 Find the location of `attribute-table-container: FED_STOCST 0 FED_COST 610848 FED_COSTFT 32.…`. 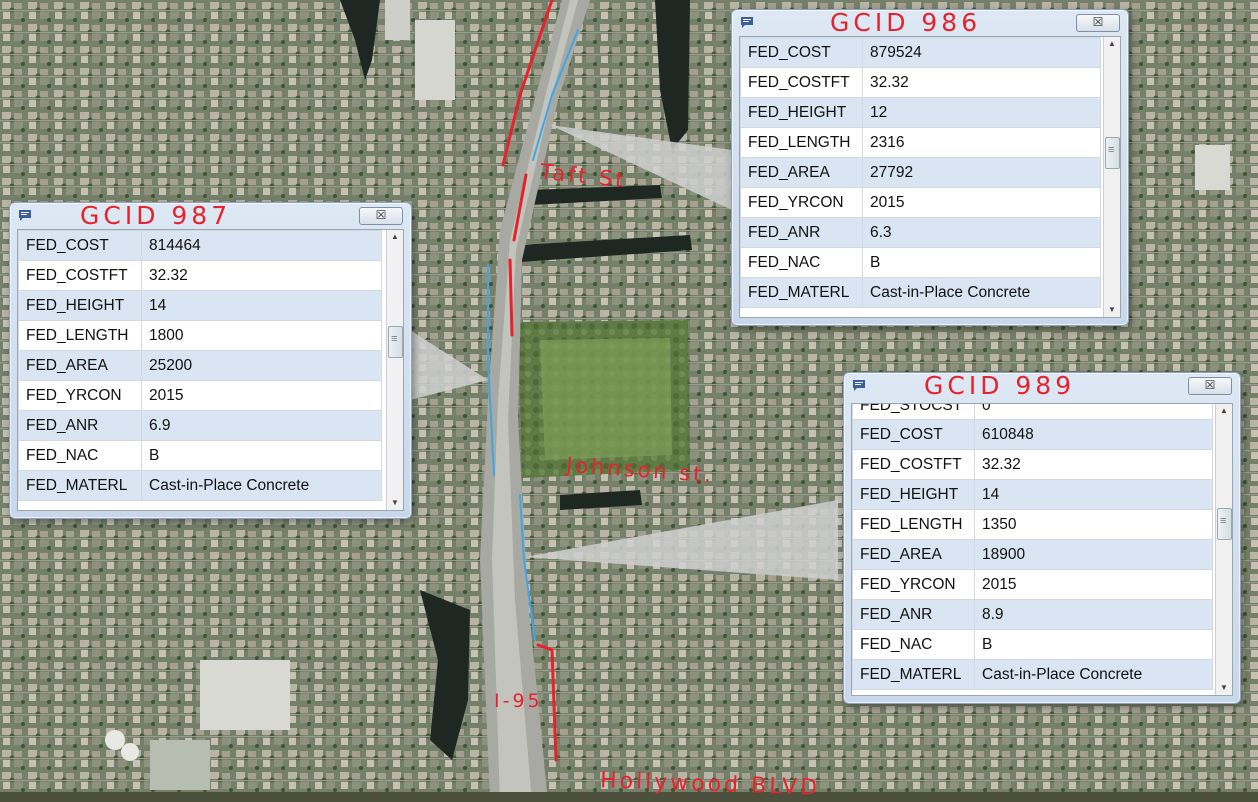

attribute-table-container: FED_STOCST 0 FED_COST 610848 FED_COSTFT 32.… is located at coordinates (1042, 549).